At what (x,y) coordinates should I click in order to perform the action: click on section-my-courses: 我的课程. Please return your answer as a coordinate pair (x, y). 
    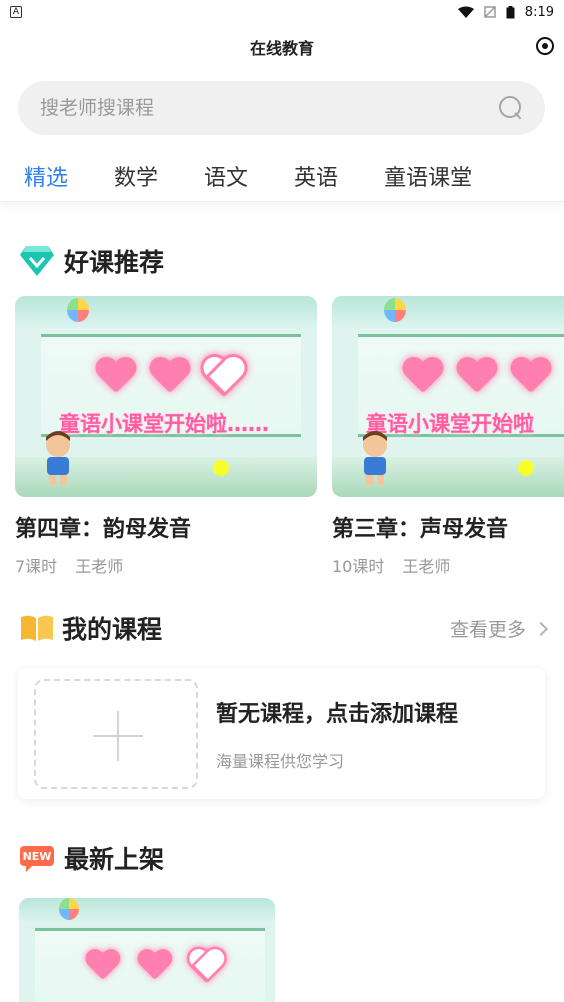
    Looking at the image, I should click on (91, 628).